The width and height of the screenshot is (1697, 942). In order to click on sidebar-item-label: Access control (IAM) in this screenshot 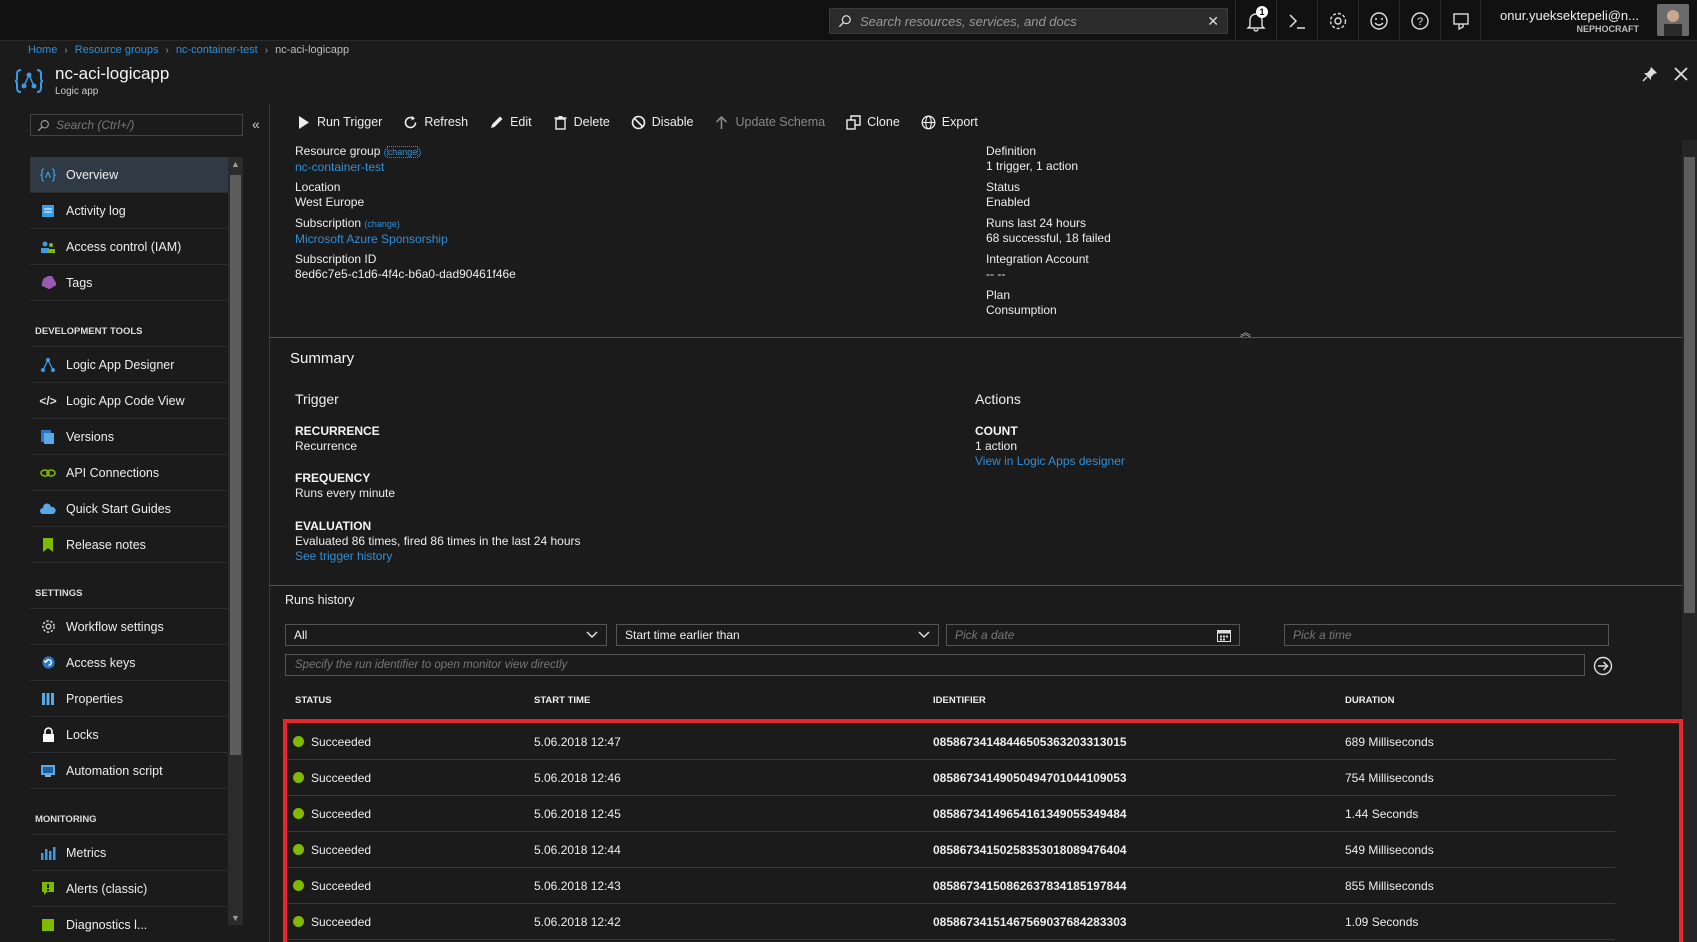, I will do `click(124, 246)`.